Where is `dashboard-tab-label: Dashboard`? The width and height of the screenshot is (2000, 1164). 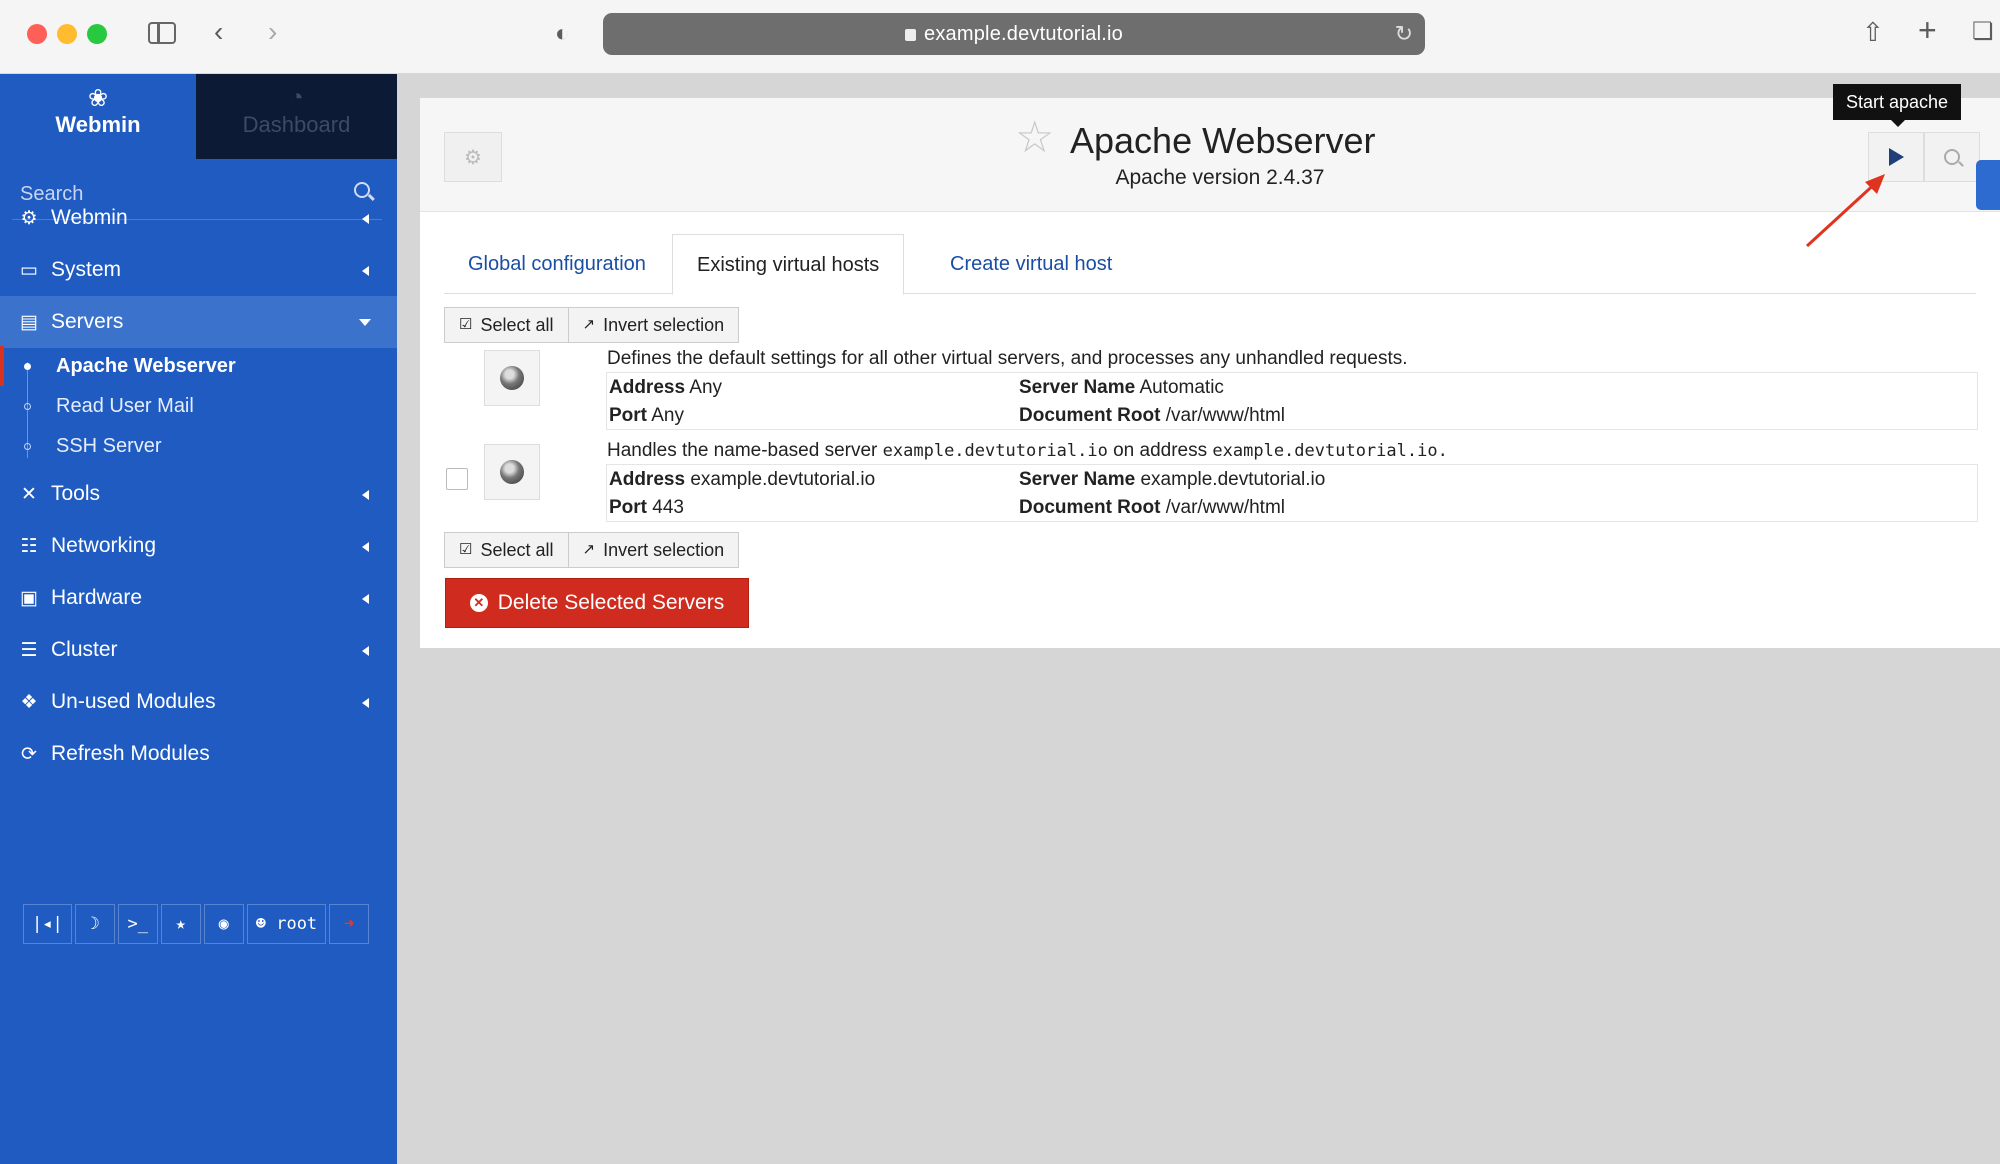
dashboard-tab-label: Dashboard is located at coordinates (296, 124).